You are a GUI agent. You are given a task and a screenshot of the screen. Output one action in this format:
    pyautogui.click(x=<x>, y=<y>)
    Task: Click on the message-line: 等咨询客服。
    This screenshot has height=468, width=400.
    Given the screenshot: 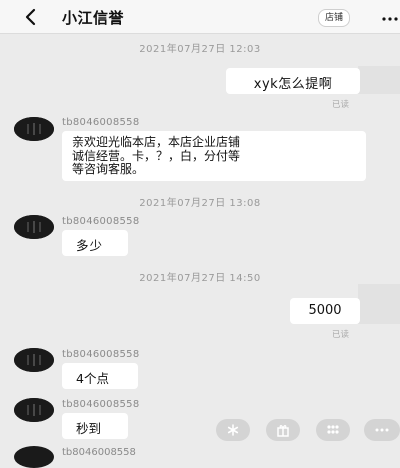 What is the action you would take?
    pyautogui.click(x=108, y=169)
    